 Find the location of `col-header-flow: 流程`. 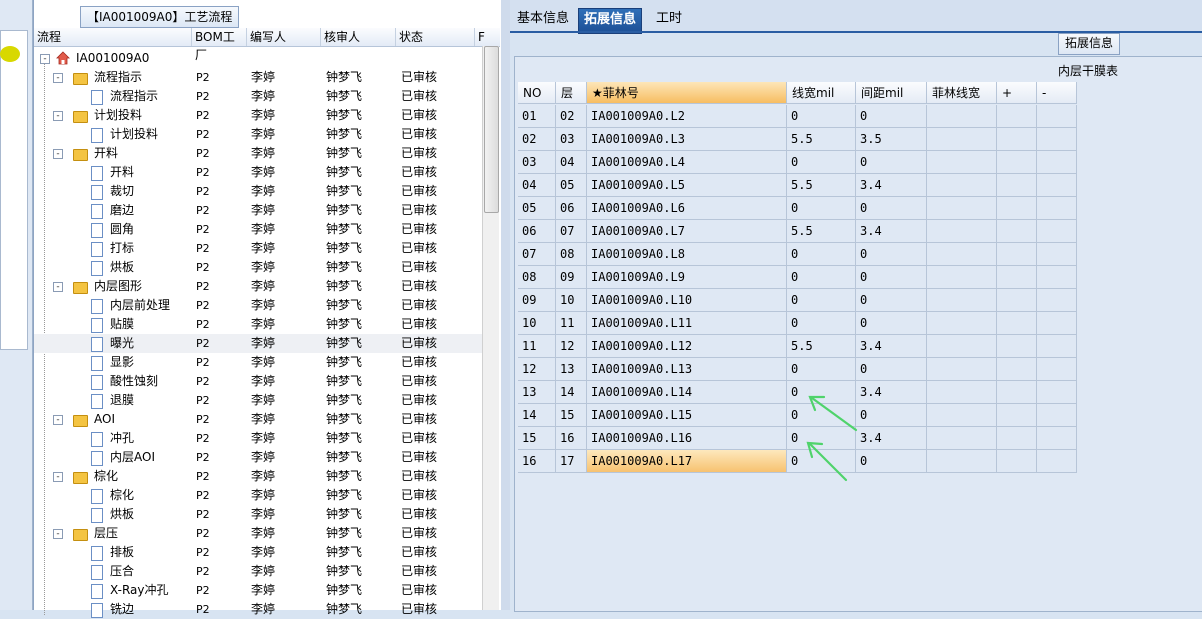

col-header-flow: 流程 is located at coordinates (113, 37).